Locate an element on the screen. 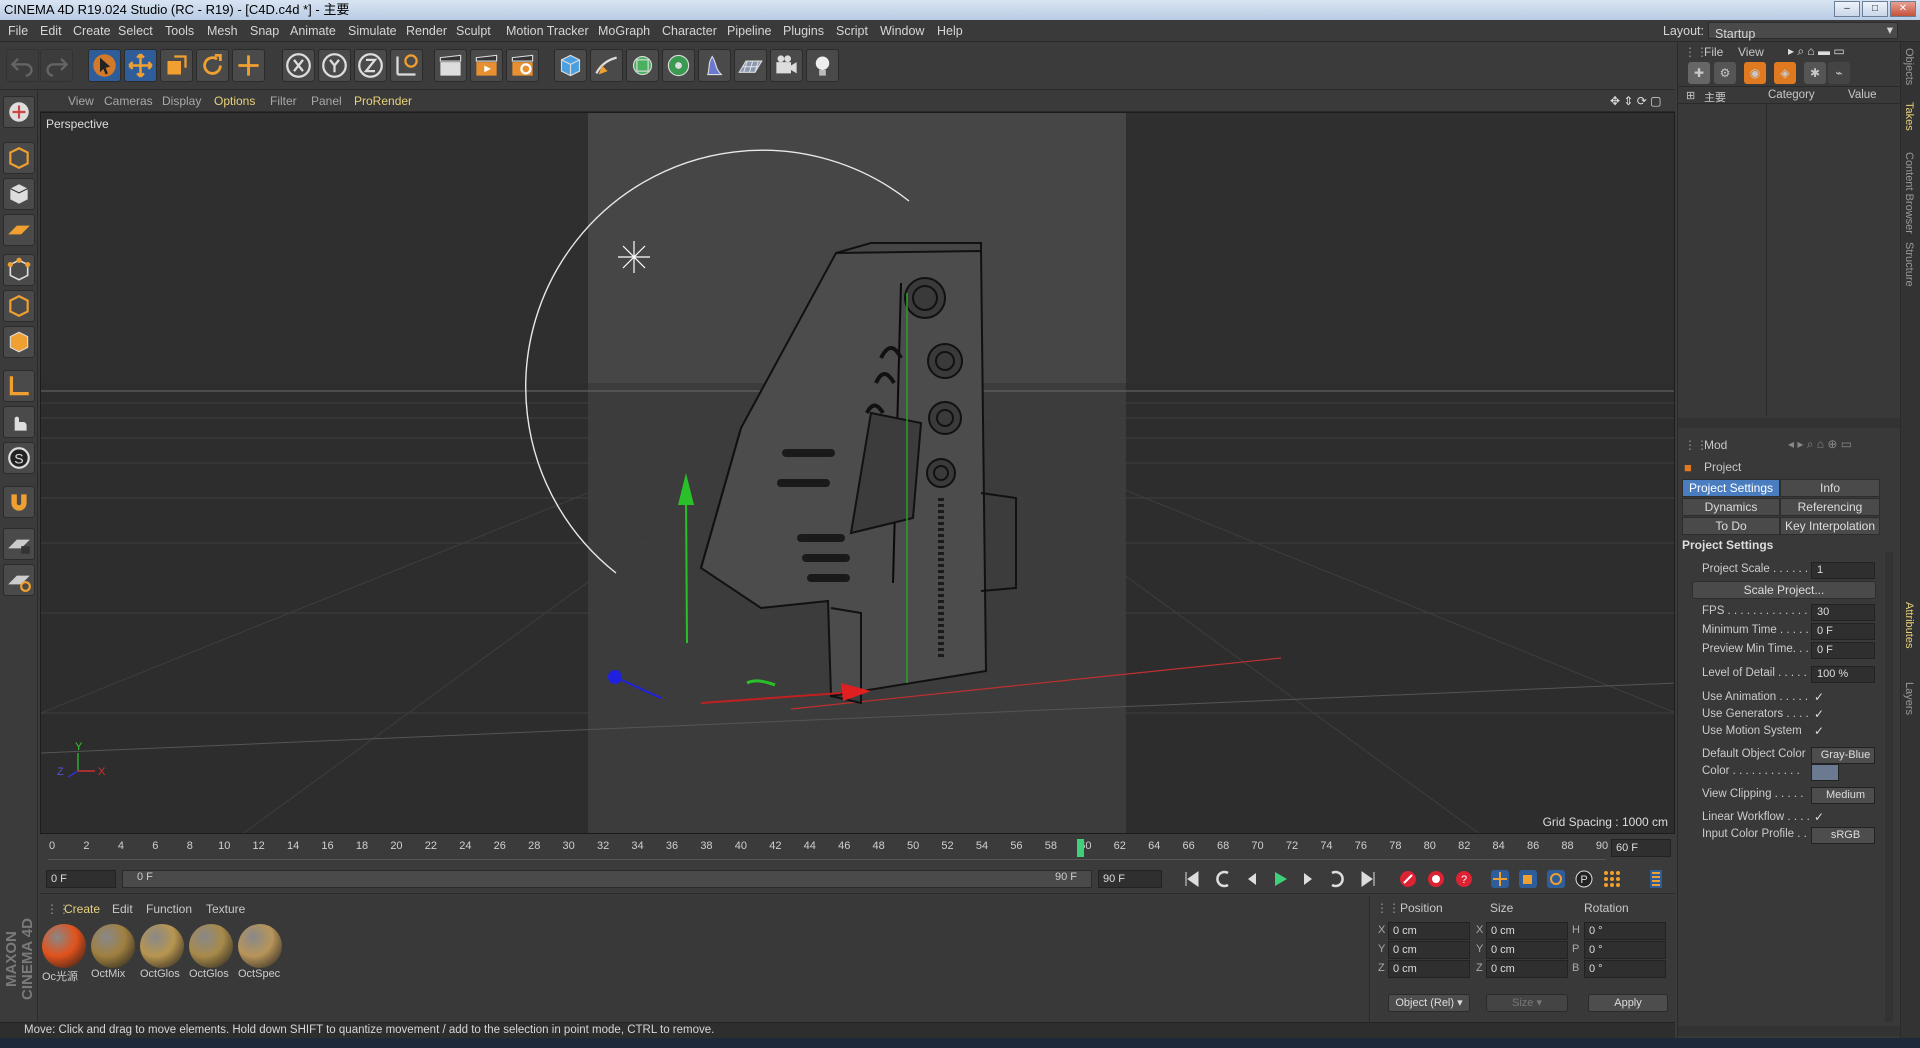  end-frame-field: 90 F is located at coordinates (1130, 879).